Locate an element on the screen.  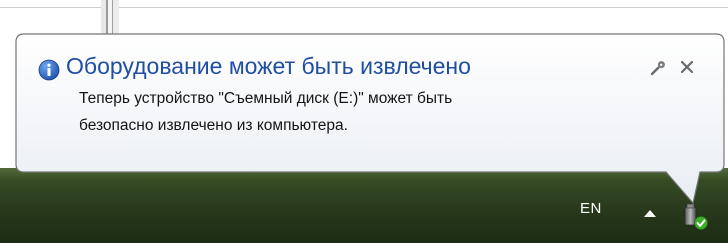
notification-title: Оборудование может быть извлечено is located at coordinates (268, 66).